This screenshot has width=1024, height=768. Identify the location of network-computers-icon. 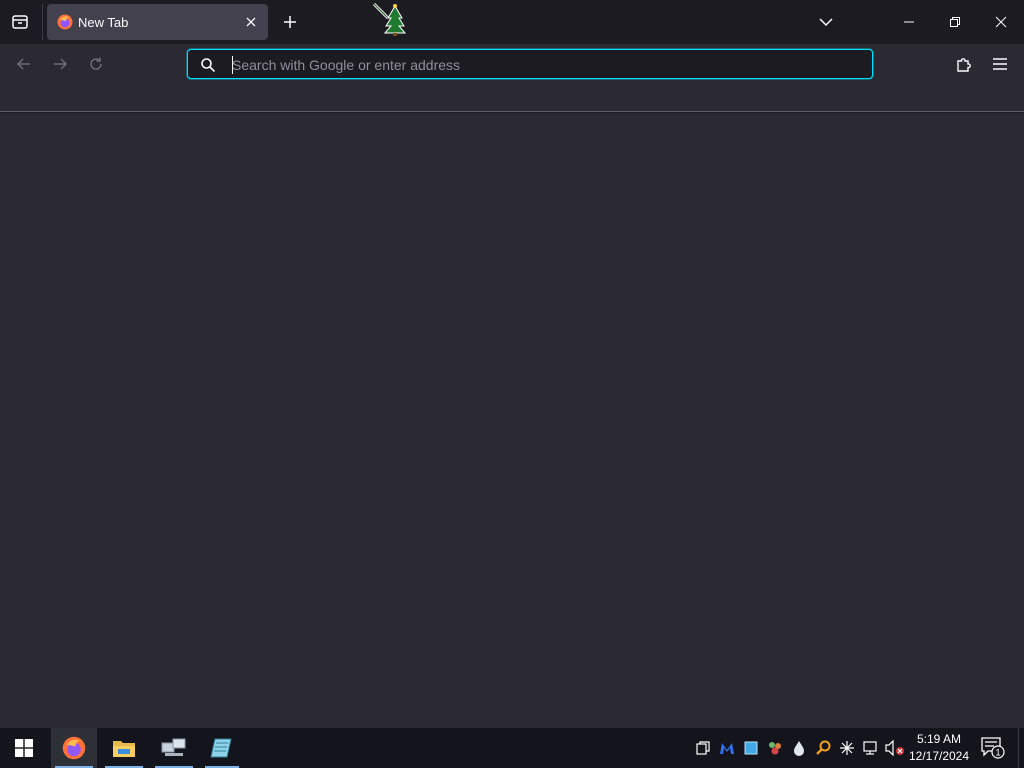
(173, 747).